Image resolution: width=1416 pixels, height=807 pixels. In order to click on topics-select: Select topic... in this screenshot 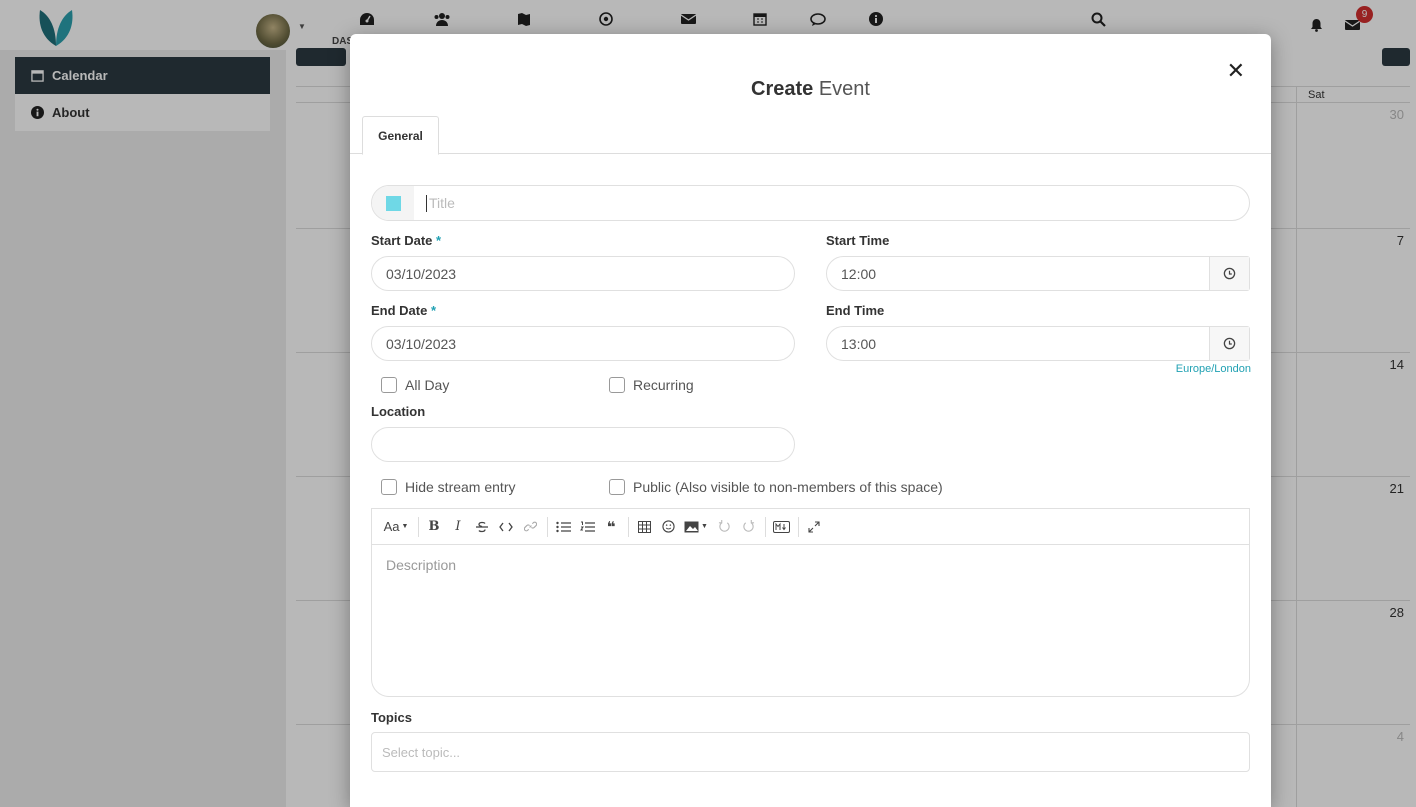, I will do `click(810, 752)`.